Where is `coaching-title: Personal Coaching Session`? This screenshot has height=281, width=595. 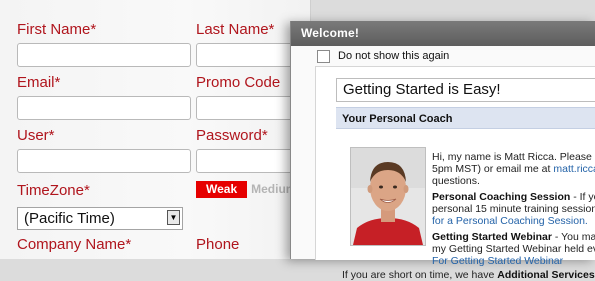
coaching-title: Personal Coaching Session is located at coordinates (501, 197).